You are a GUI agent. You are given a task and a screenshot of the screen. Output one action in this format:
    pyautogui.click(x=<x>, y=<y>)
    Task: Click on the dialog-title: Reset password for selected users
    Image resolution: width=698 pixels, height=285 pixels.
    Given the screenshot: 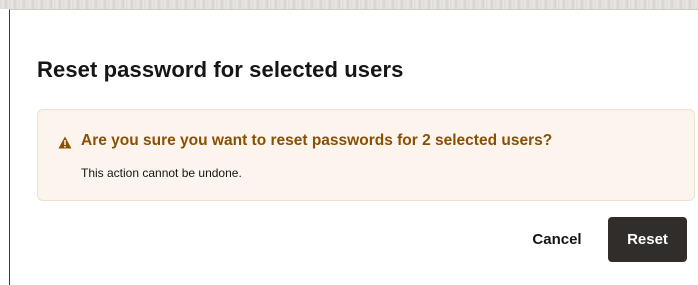 What is the action you would take?
    pyautogui.click(x=220, y=69)
    